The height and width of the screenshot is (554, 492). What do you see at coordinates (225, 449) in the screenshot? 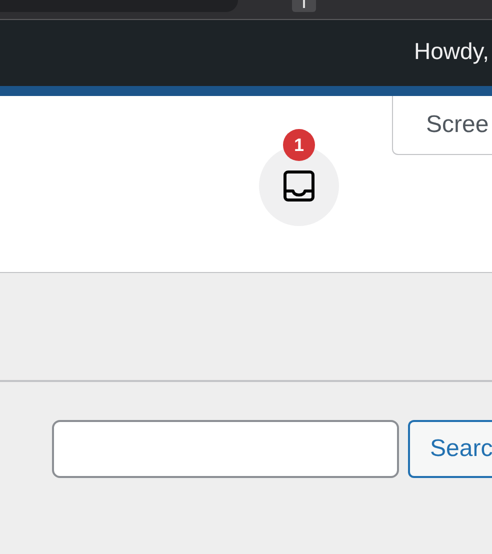
I see `search-field` at bounding box center [225, 449].